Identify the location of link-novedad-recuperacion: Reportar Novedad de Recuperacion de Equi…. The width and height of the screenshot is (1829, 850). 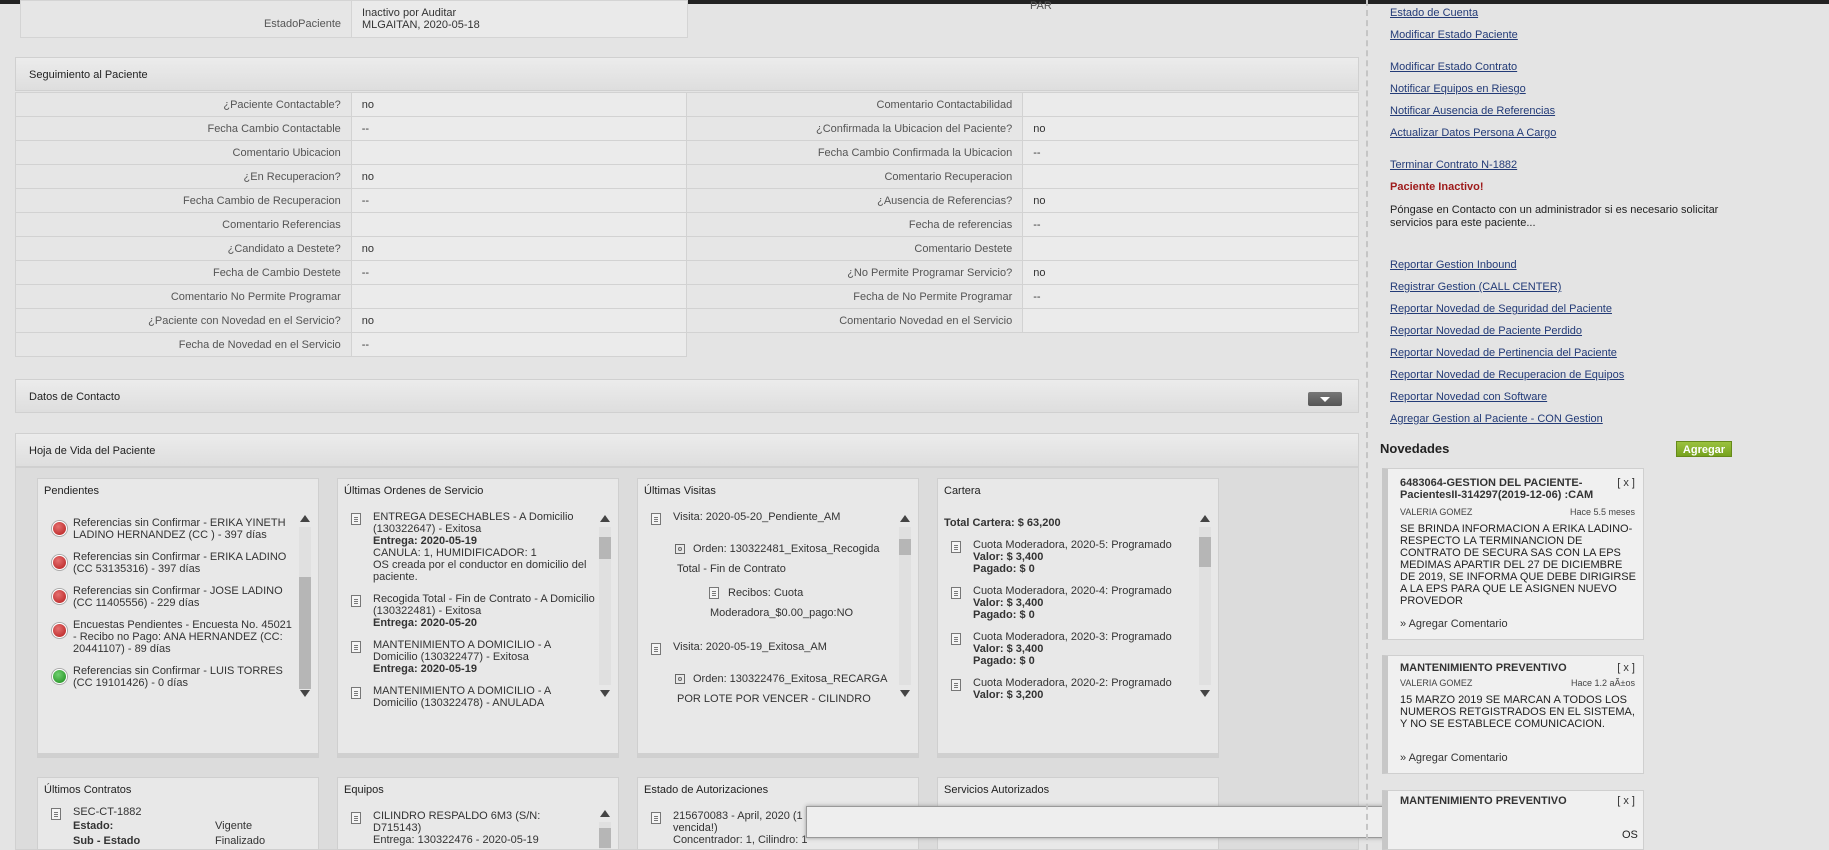
(1507, 375).